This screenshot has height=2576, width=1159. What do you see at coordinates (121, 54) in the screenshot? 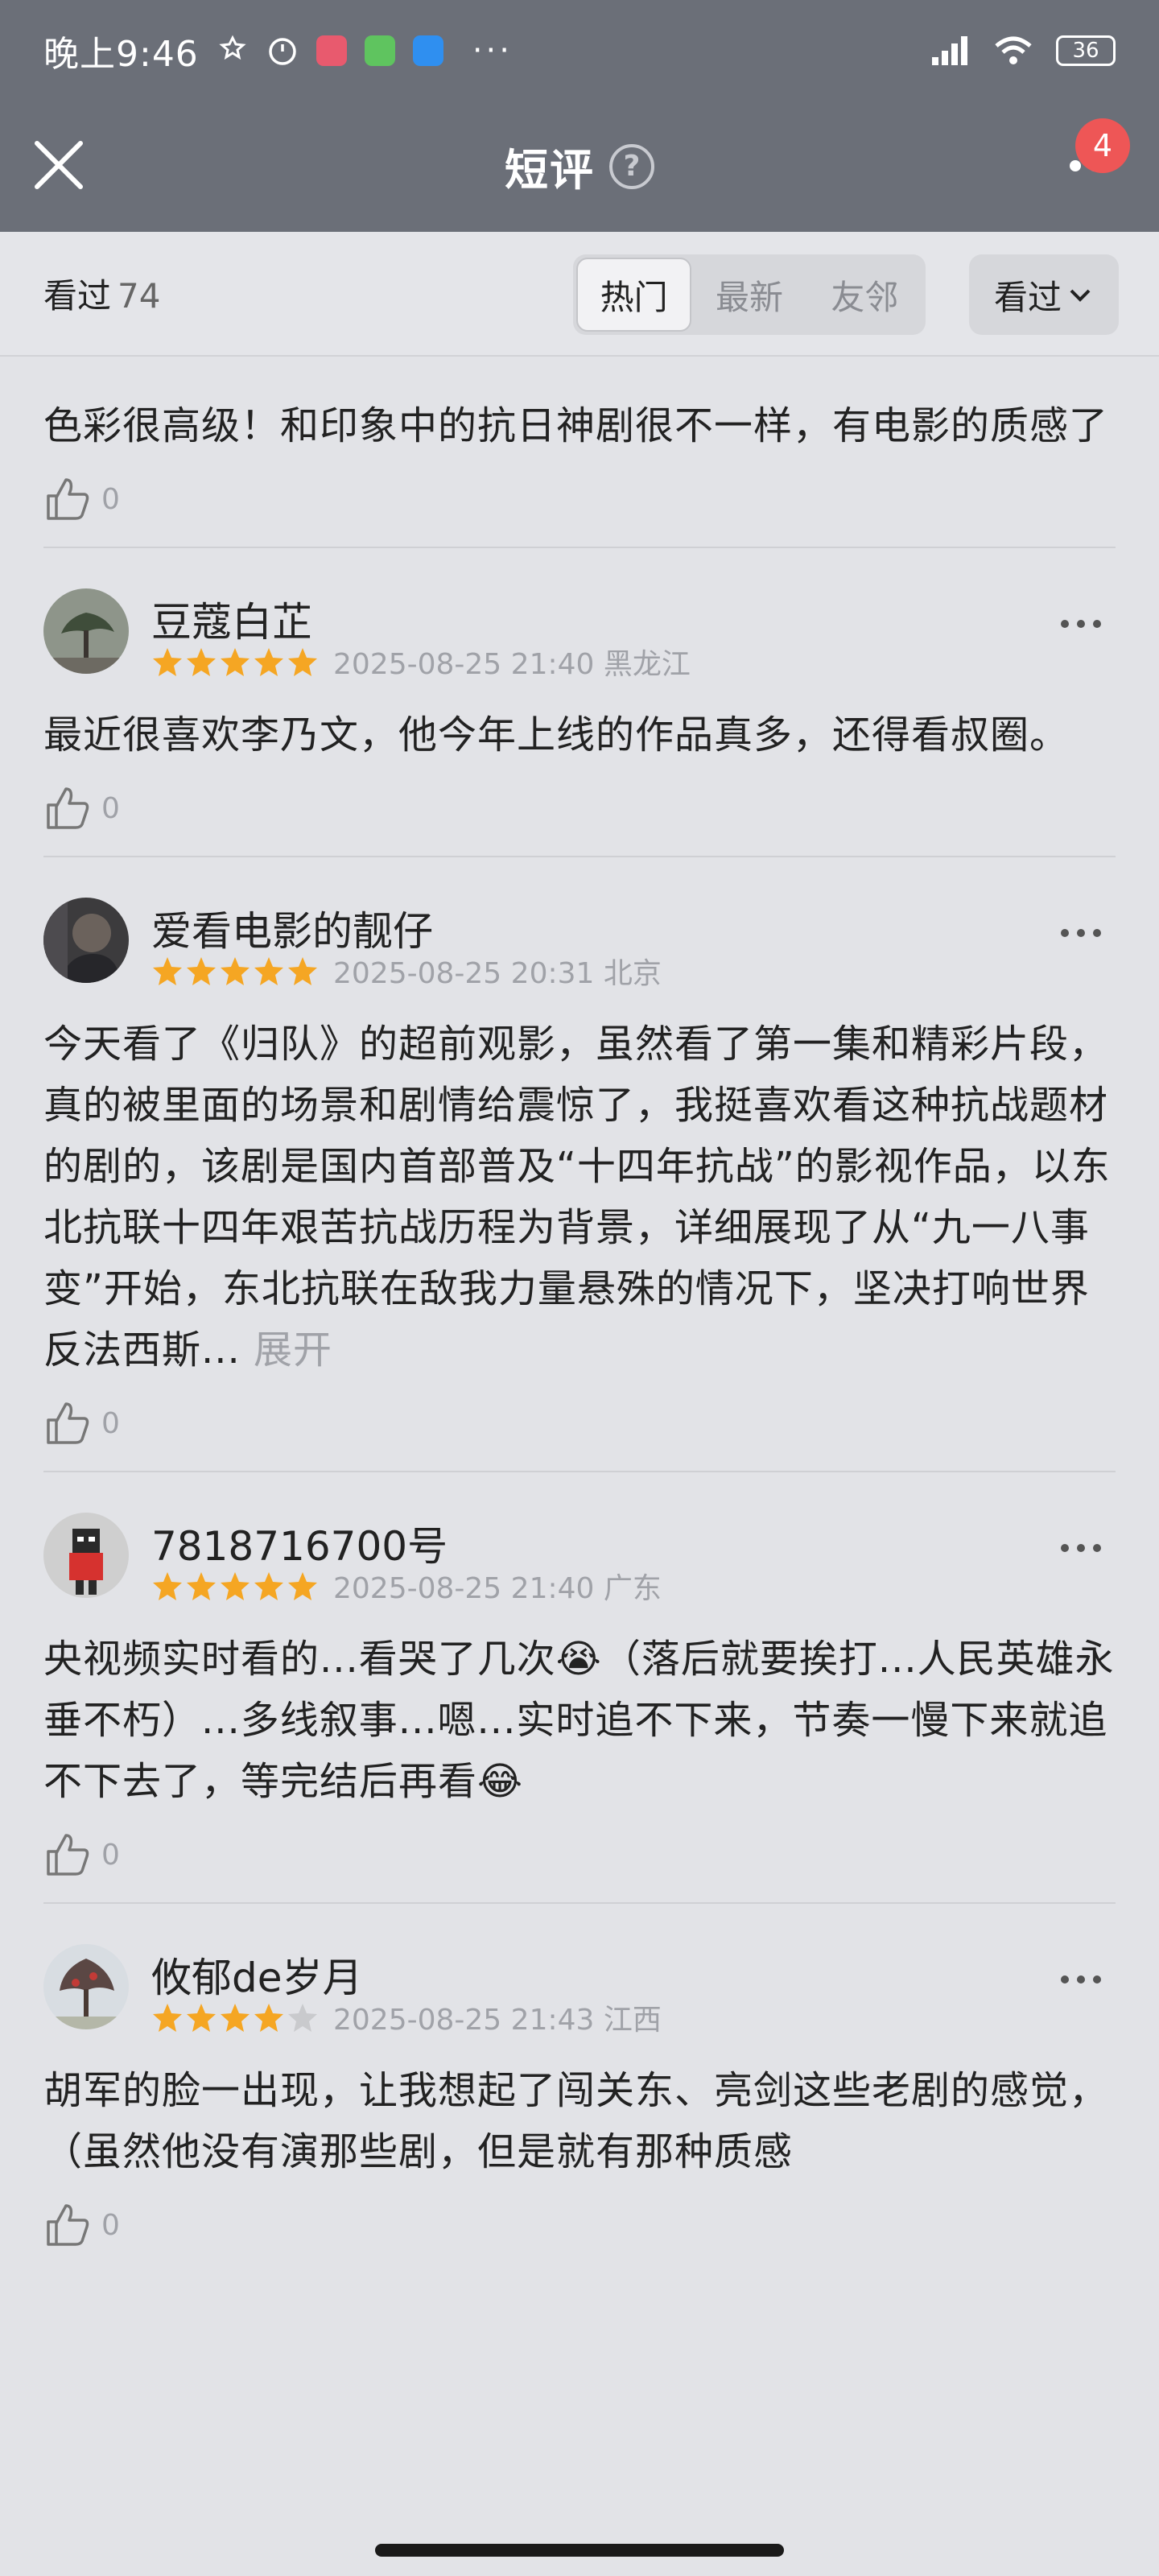
I see `status-time: 晚上9:46` at bounding box center [121, 54].